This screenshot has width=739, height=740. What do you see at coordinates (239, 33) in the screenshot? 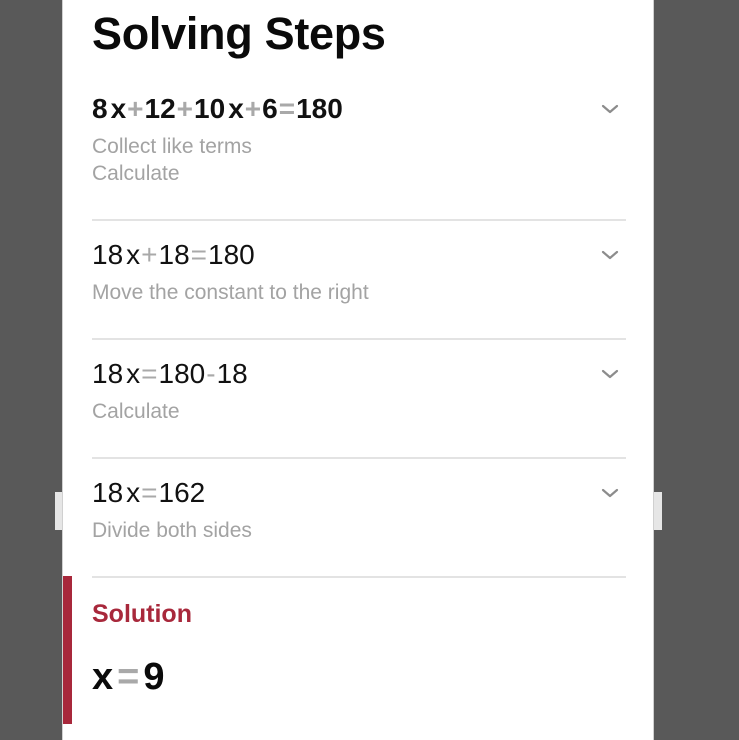
I see `page-title: Solving Steps` at bounding box center [239, 33].